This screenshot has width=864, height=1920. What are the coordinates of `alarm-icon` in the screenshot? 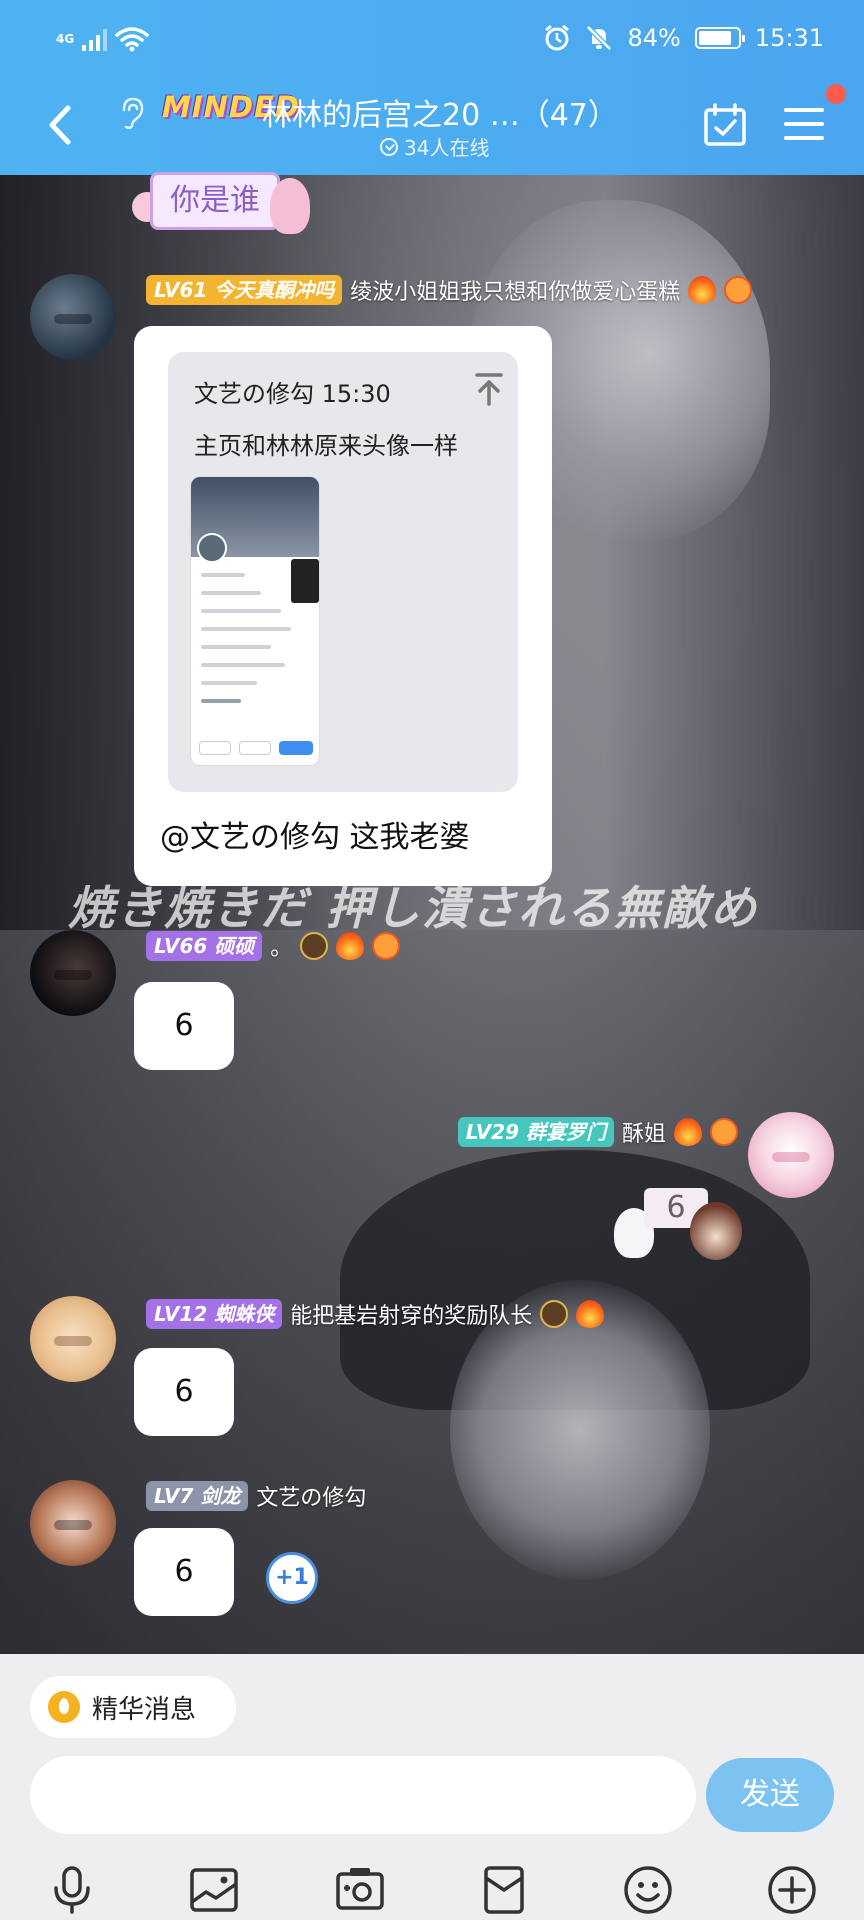 It's located at (557, 37).